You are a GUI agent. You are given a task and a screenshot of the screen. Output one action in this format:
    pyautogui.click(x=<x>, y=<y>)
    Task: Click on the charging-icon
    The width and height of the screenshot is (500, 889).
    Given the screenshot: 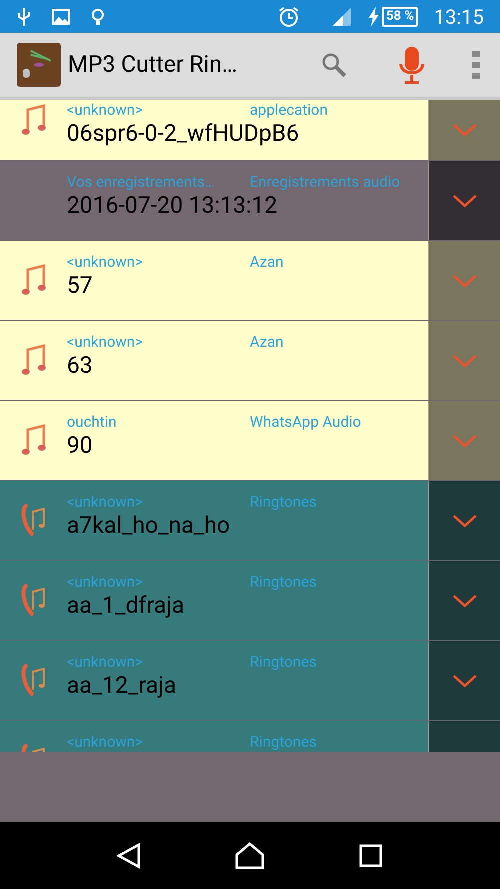 What is the action you would take?
    pyautogui.click(x=374, y=16)
    